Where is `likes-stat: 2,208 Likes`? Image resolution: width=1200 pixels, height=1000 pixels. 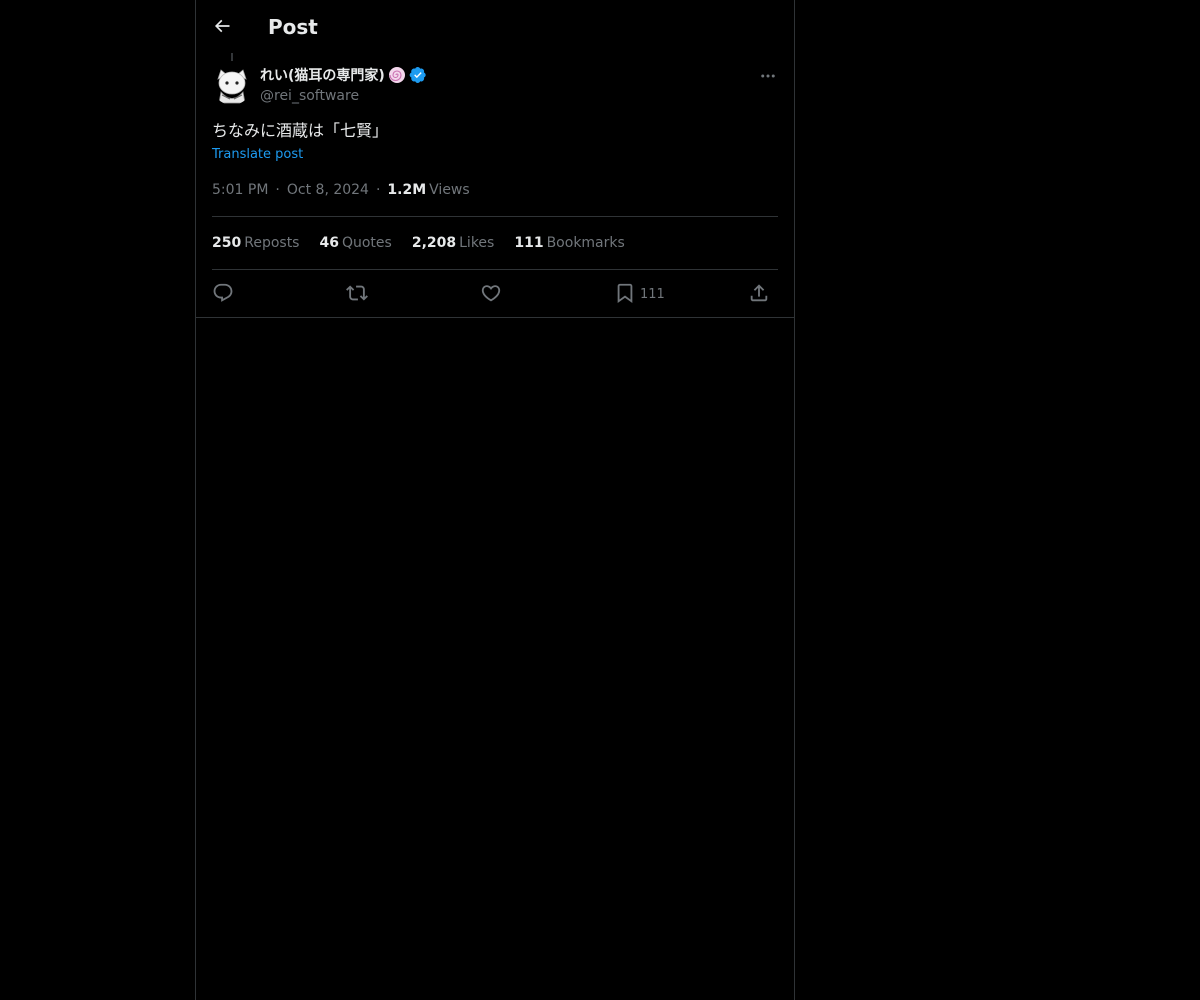
likes-stat: 2,208 Likes is located at coordinates (453, 243).